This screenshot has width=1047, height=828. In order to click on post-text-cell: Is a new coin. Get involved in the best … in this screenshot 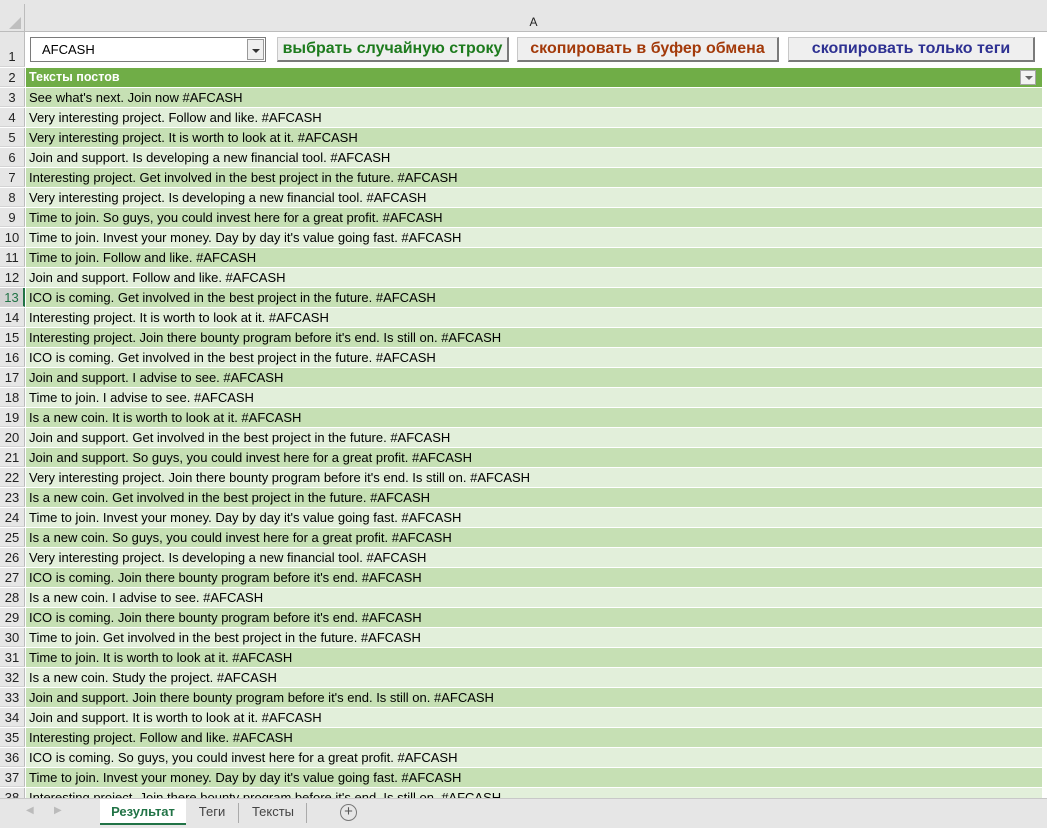, I will do `click(534, 497)`.